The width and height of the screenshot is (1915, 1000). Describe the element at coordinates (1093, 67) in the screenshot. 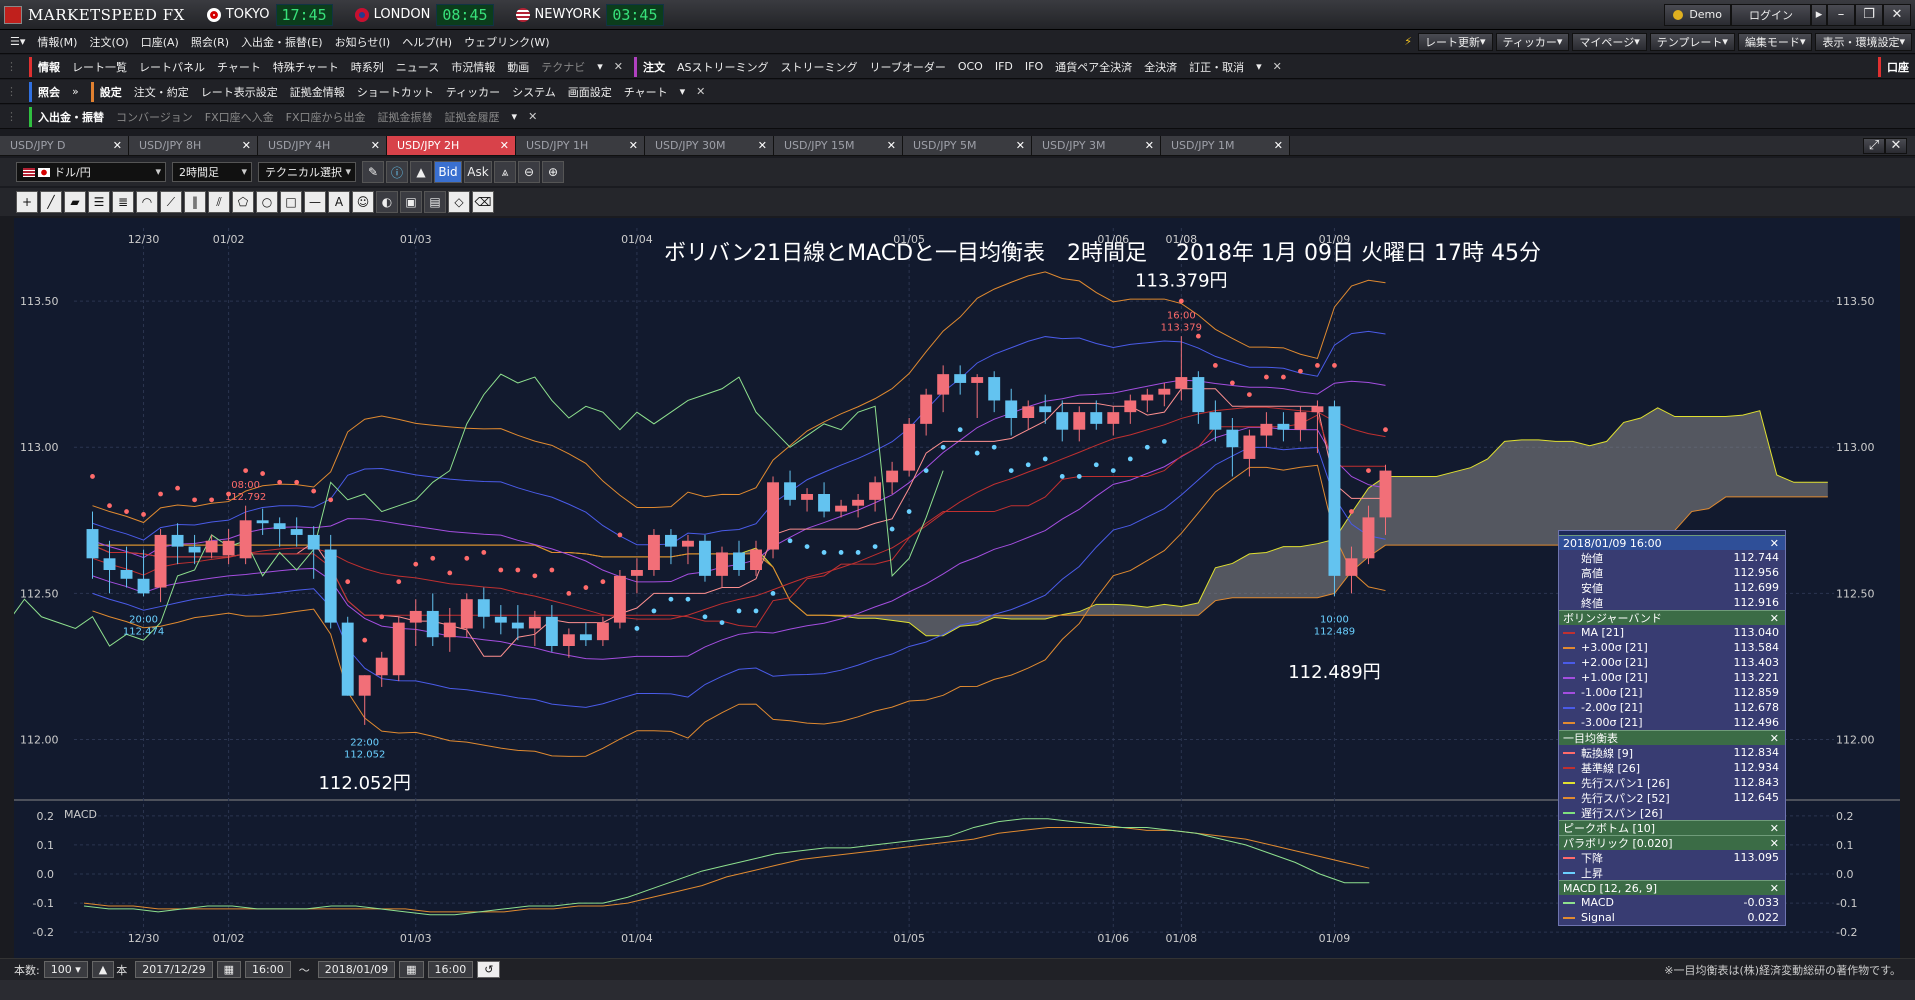

I see `toolbar-order-item: 通貨ペア全決済` at that location.